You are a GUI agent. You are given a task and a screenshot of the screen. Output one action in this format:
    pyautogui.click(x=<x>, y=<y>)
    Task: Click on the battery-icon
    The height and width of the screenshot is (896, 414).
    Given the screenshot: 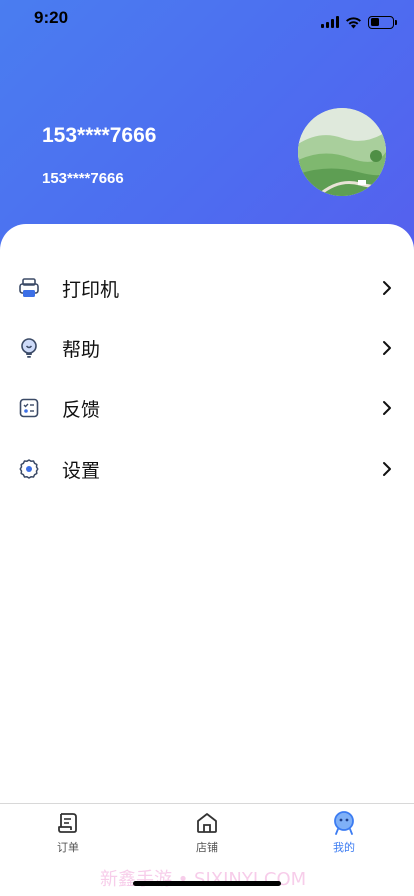 What is the action you would take?
    pyautogui.click(x=382, y=22)
    